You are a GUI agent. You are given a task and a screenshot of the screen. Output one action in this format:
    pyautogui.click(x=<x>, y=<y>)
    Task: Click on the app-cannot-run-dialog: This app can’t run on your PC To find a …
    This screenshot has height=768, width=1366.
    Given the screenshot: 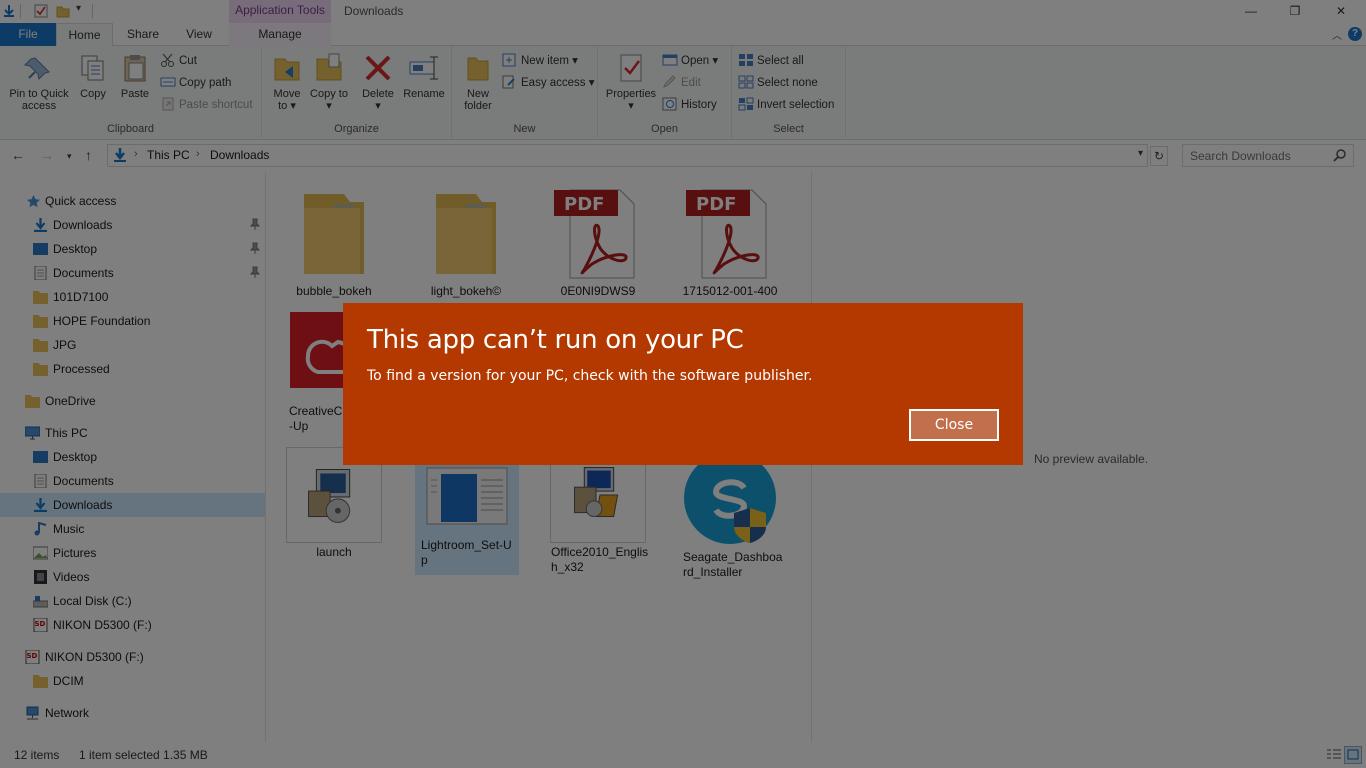 What is the action you would take?
    pyautogui.click(x=683, y=384)
    